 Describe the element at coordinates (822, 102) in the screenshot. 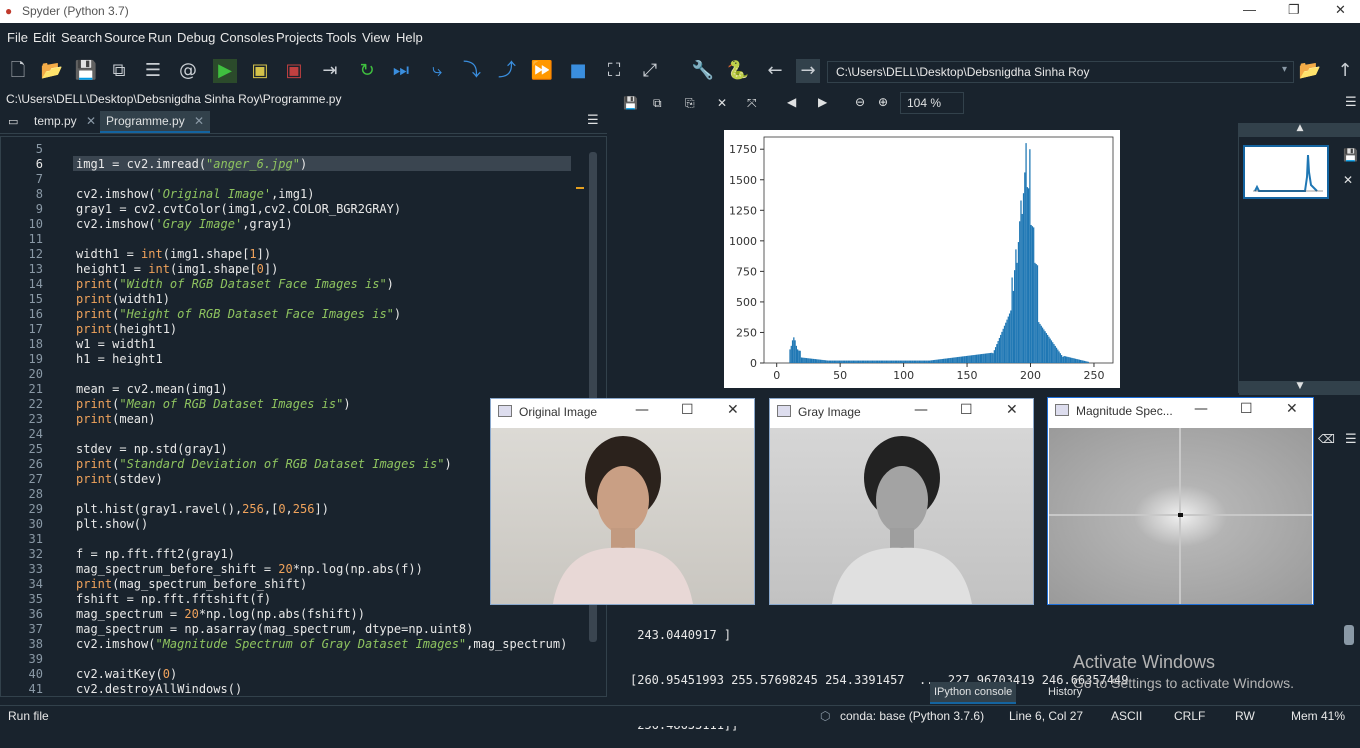

I see `next-plot-icon: ▶` at that location.